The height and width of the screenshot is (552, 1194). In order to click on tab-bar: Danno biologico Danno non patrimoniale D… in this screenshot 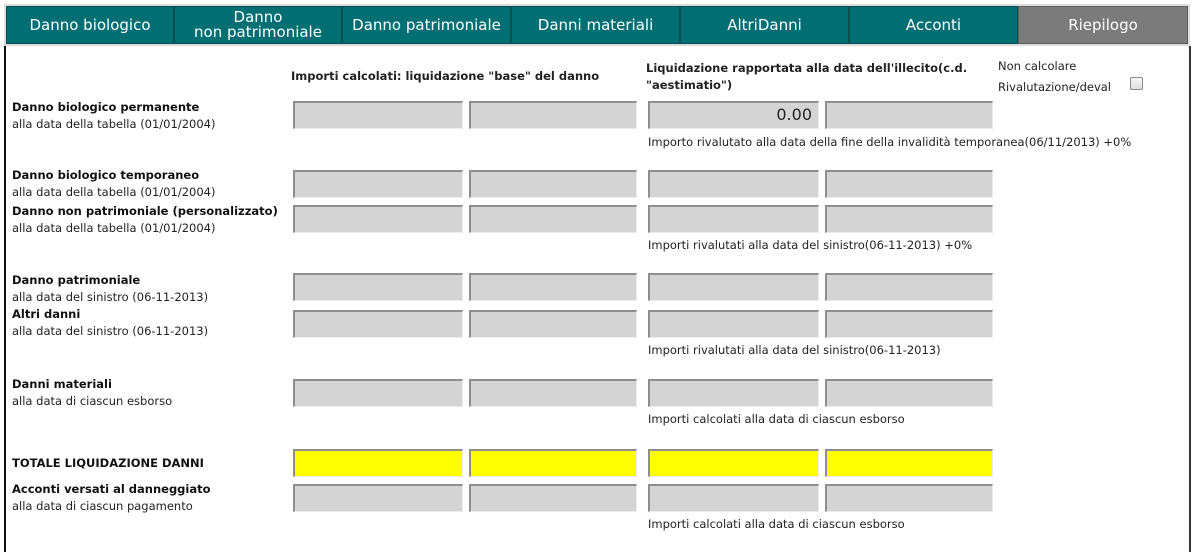, I will do `click(597, 25)`.